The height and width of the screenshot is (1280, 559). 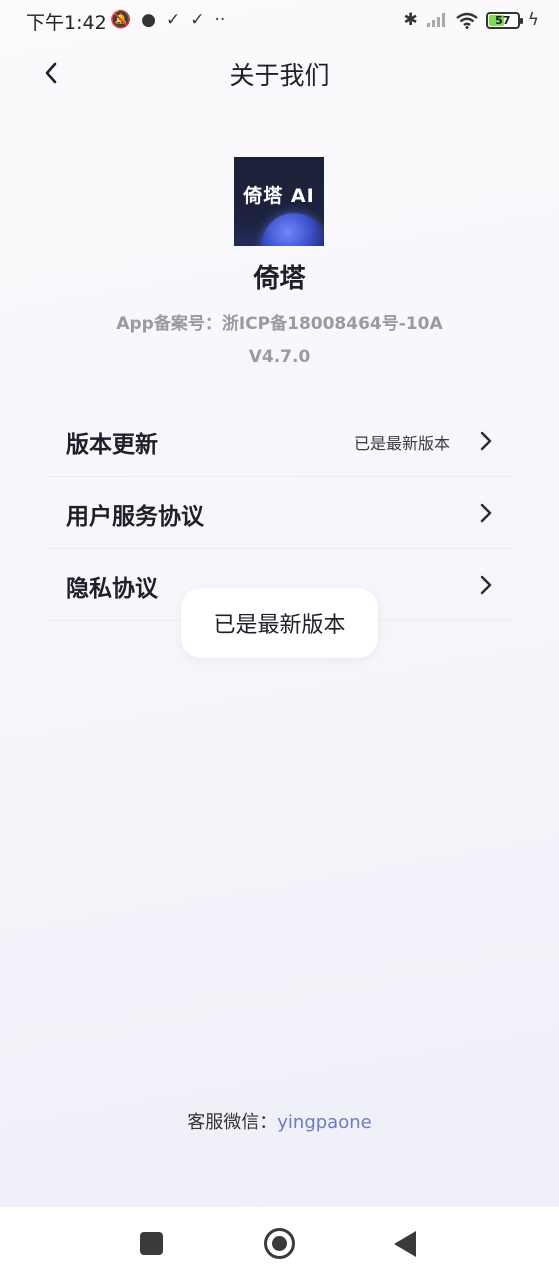 What do you see at coordinates (280, 441) in the screenshot?
I see `menu-item-version-update: 版本更新 已是最新版本` at bounding box center [280, 441].